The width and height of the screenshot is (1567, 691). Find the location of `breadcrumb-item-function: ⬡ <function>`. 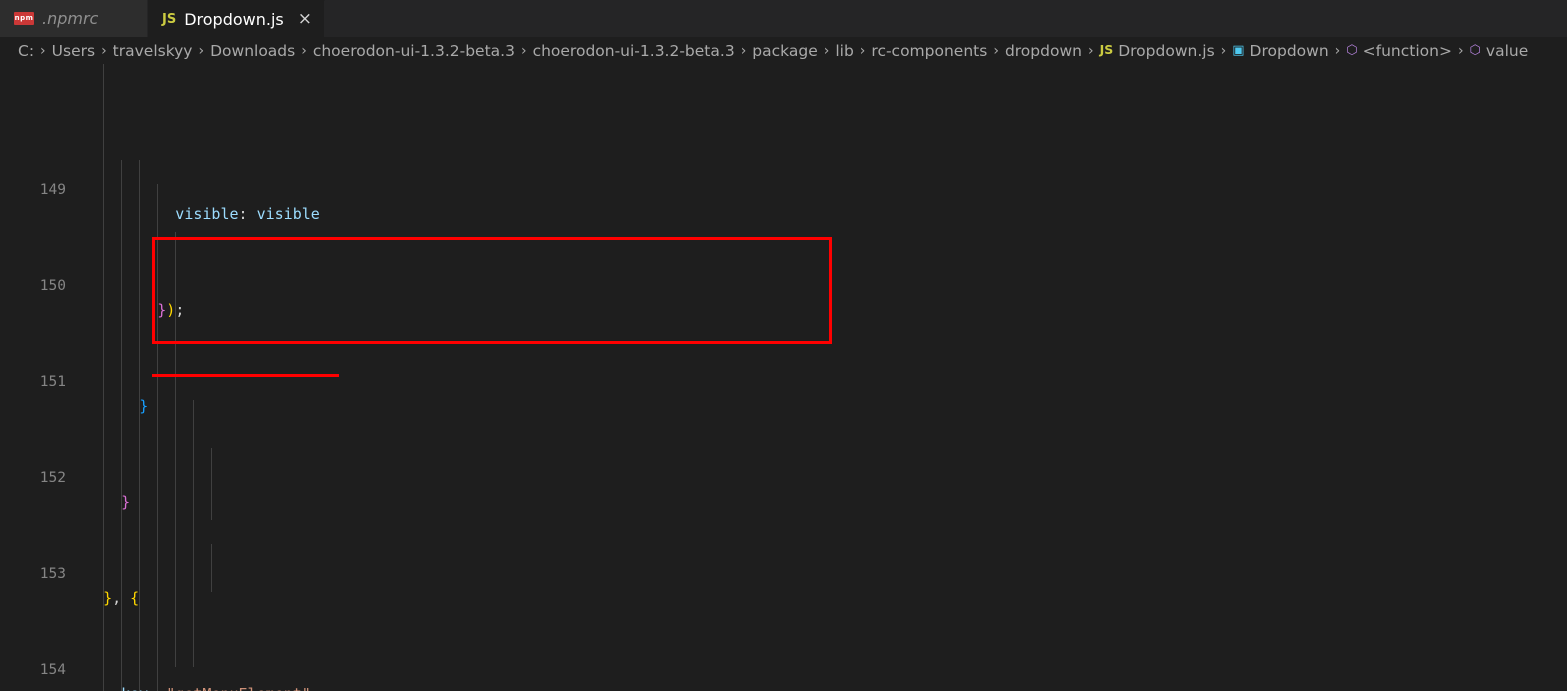

breadcrumb-item-function: ⬡ <function> is located at coordinates (1399, 51).